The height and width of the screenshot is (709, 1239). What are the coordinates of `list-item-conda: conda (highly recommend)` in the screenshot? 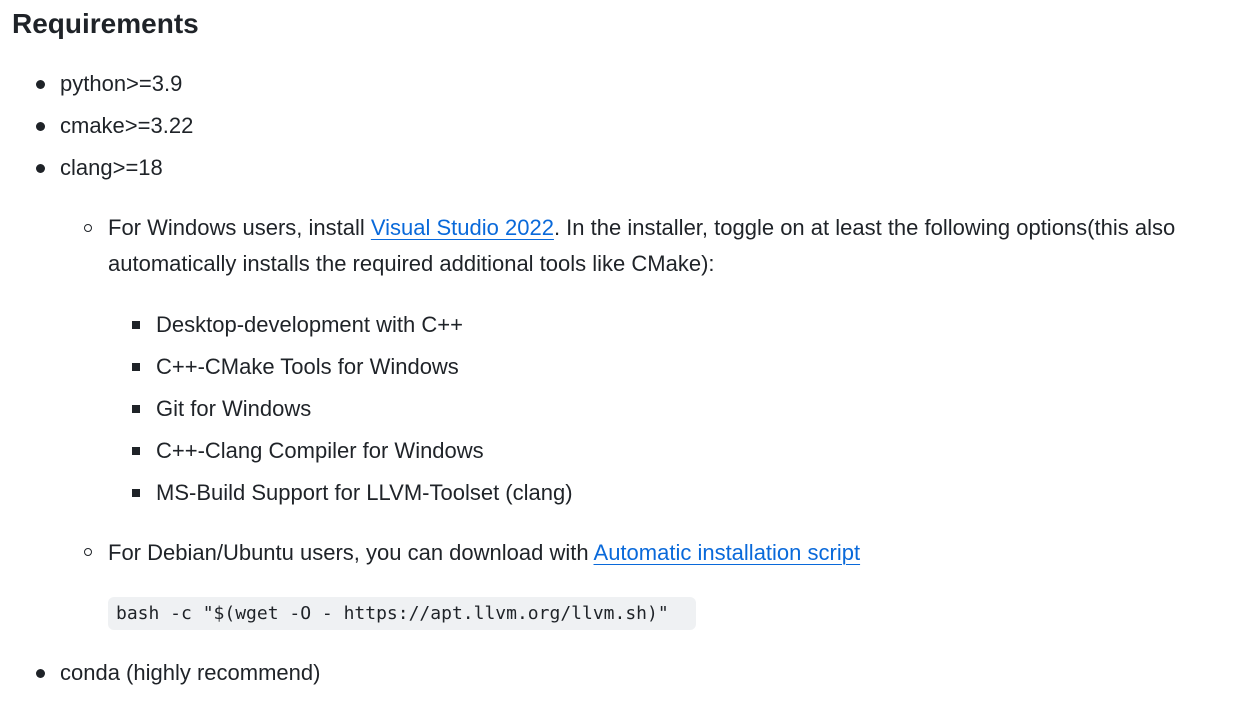 It's located at (190, 672).